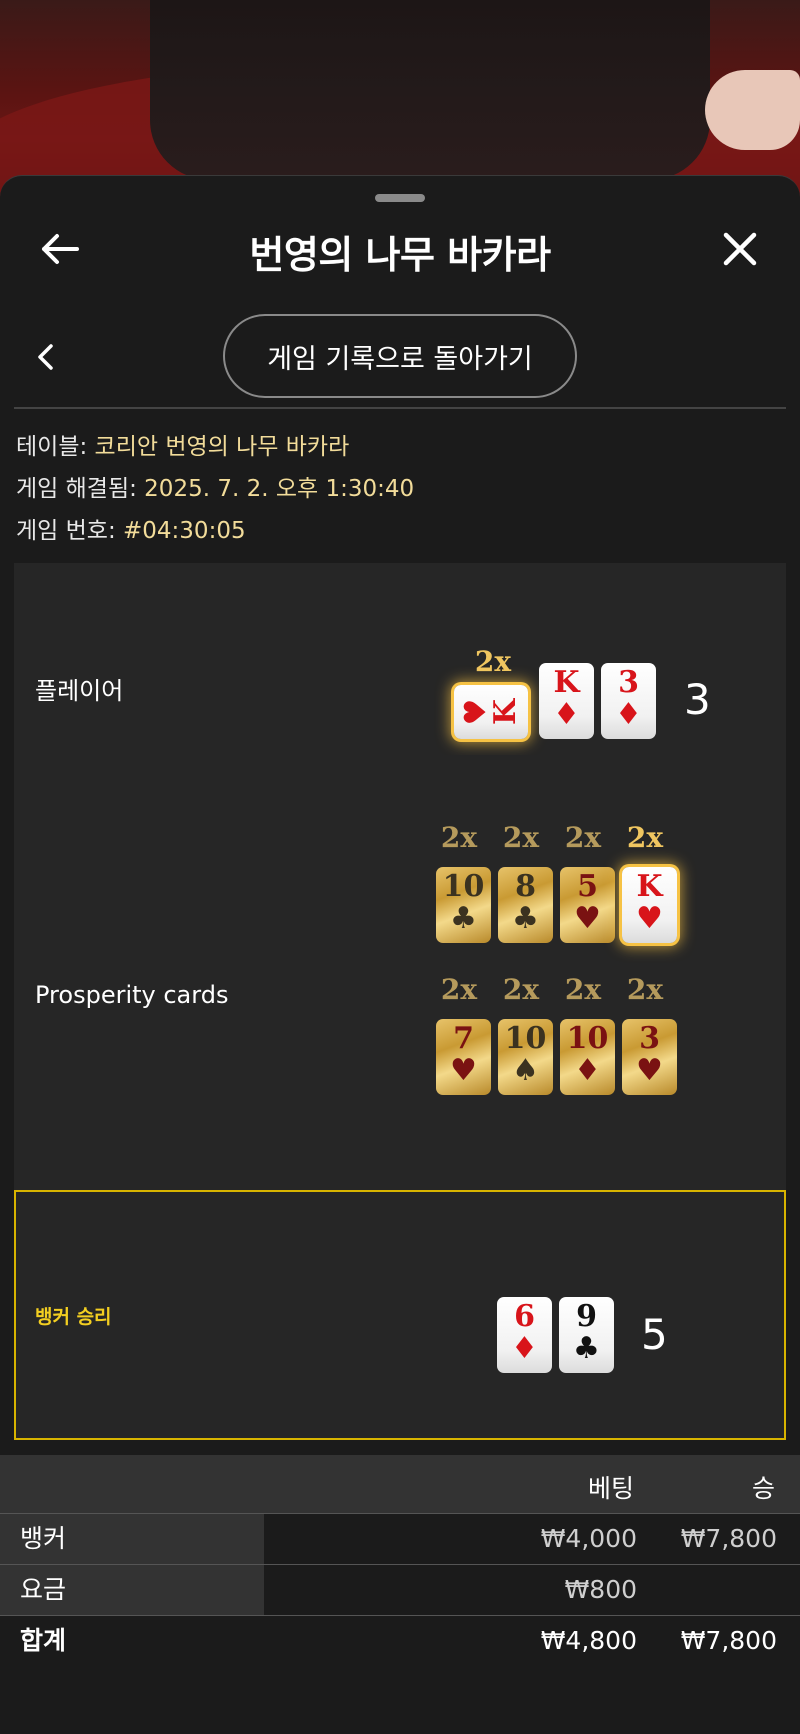  I want to click on card-rank: 8, so click(525, 886).